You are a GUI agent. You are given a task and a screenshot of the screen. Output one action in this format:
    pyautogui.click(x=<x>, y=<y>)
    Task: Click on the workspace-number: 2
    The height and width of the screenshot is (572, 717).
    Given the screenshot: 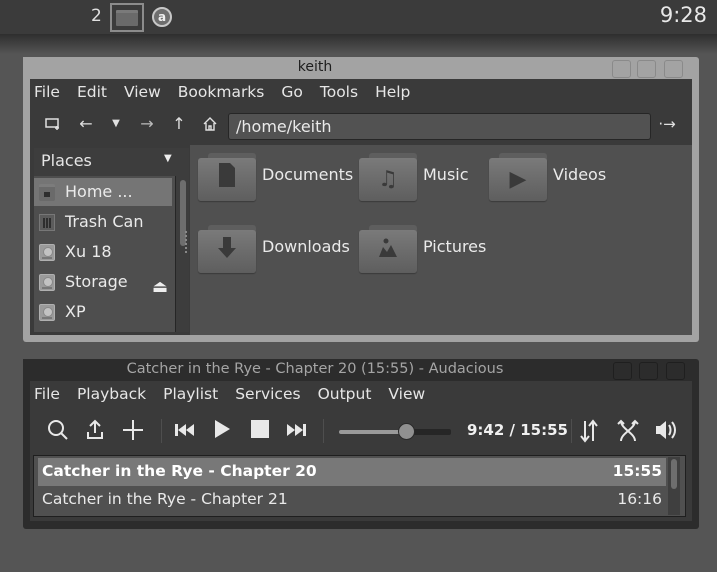 What is the action you would take?
    pyautogui.click(x=96, y=16)
    